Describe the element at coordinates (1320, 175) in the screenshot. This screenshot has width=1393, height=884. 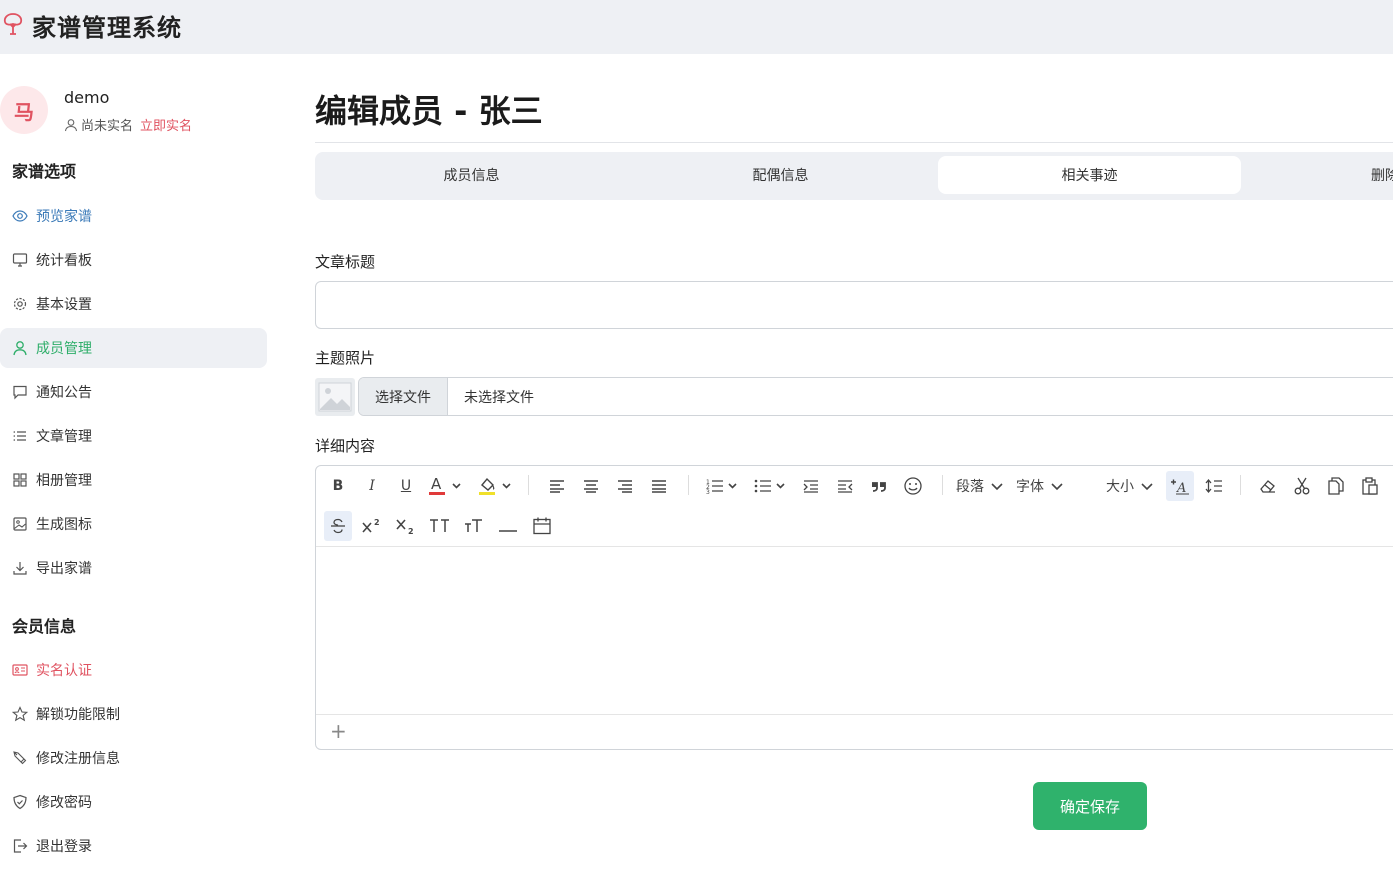
I see `tab-delete: 删除` at that location.